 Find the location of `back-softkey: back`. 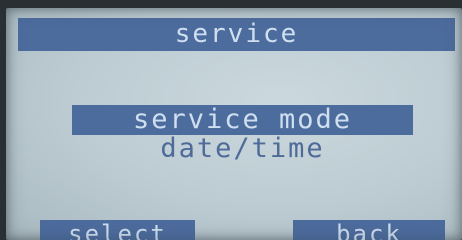

back-softkey: back is located at coordinates (369, 230).